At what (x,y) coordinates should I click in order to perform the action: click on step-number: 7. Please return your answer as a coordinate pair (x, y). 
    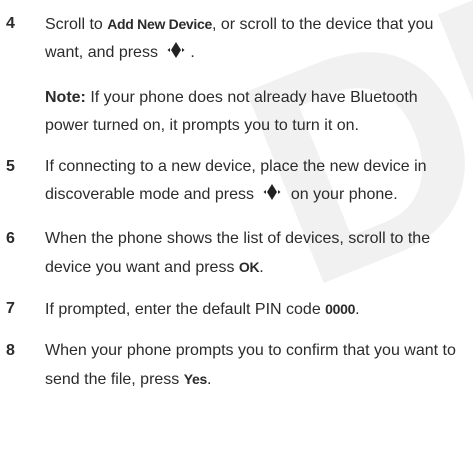
    Looking at the image, I should click on (10, 308).